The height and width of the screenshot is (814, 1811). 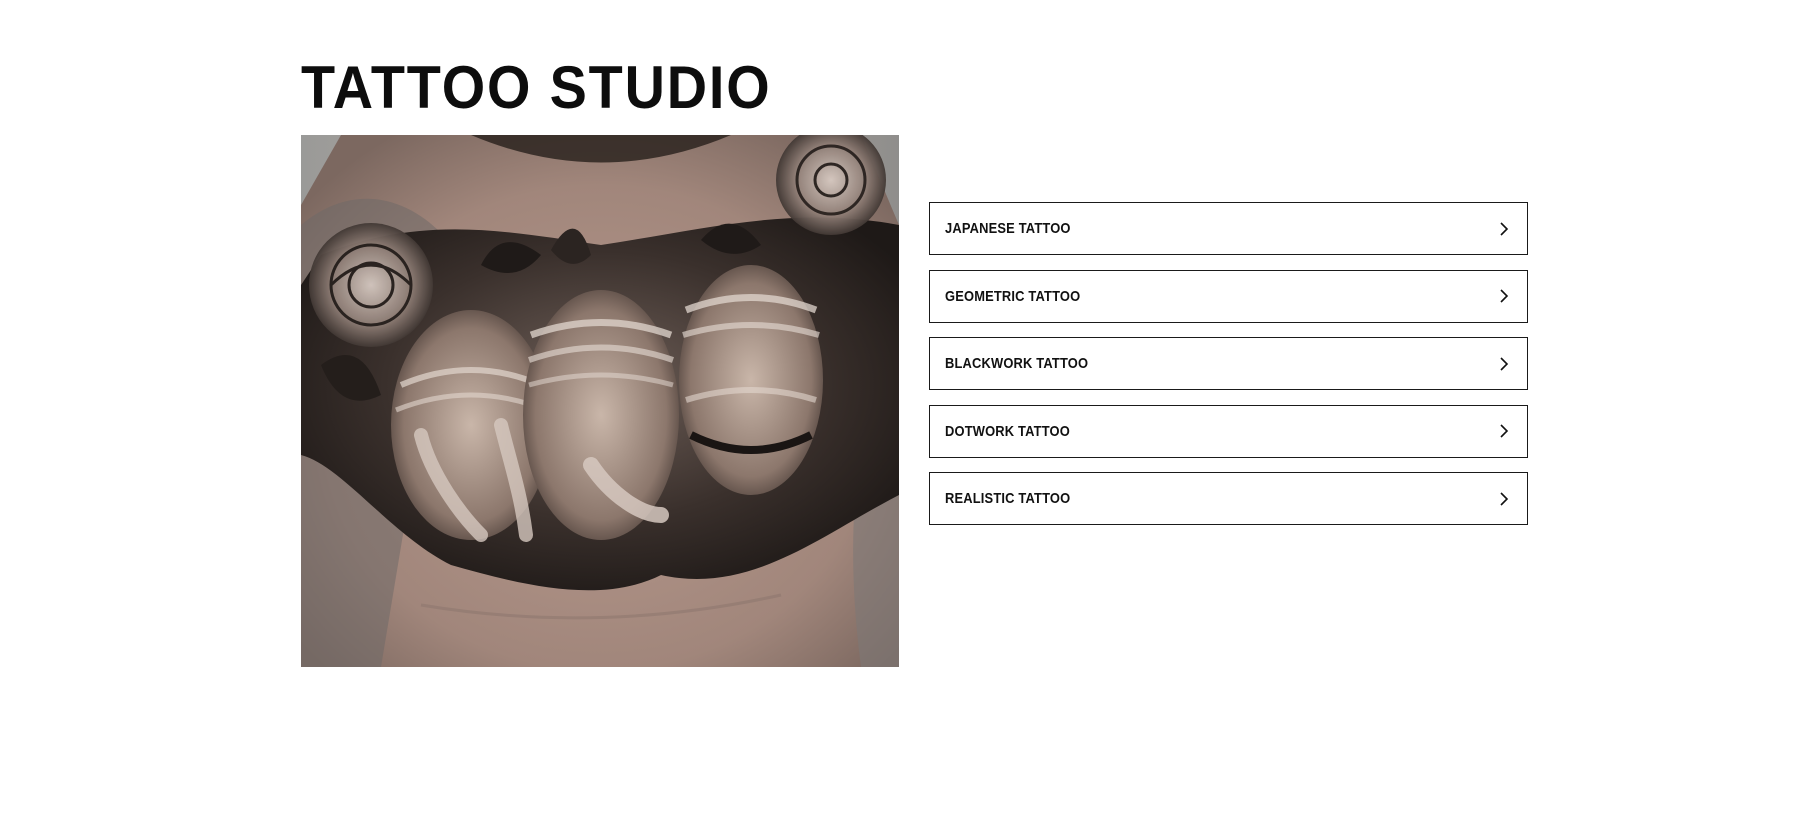 I want to click on category-label: GEOMETRIC TATTOO, so click(x=1013, y=296).